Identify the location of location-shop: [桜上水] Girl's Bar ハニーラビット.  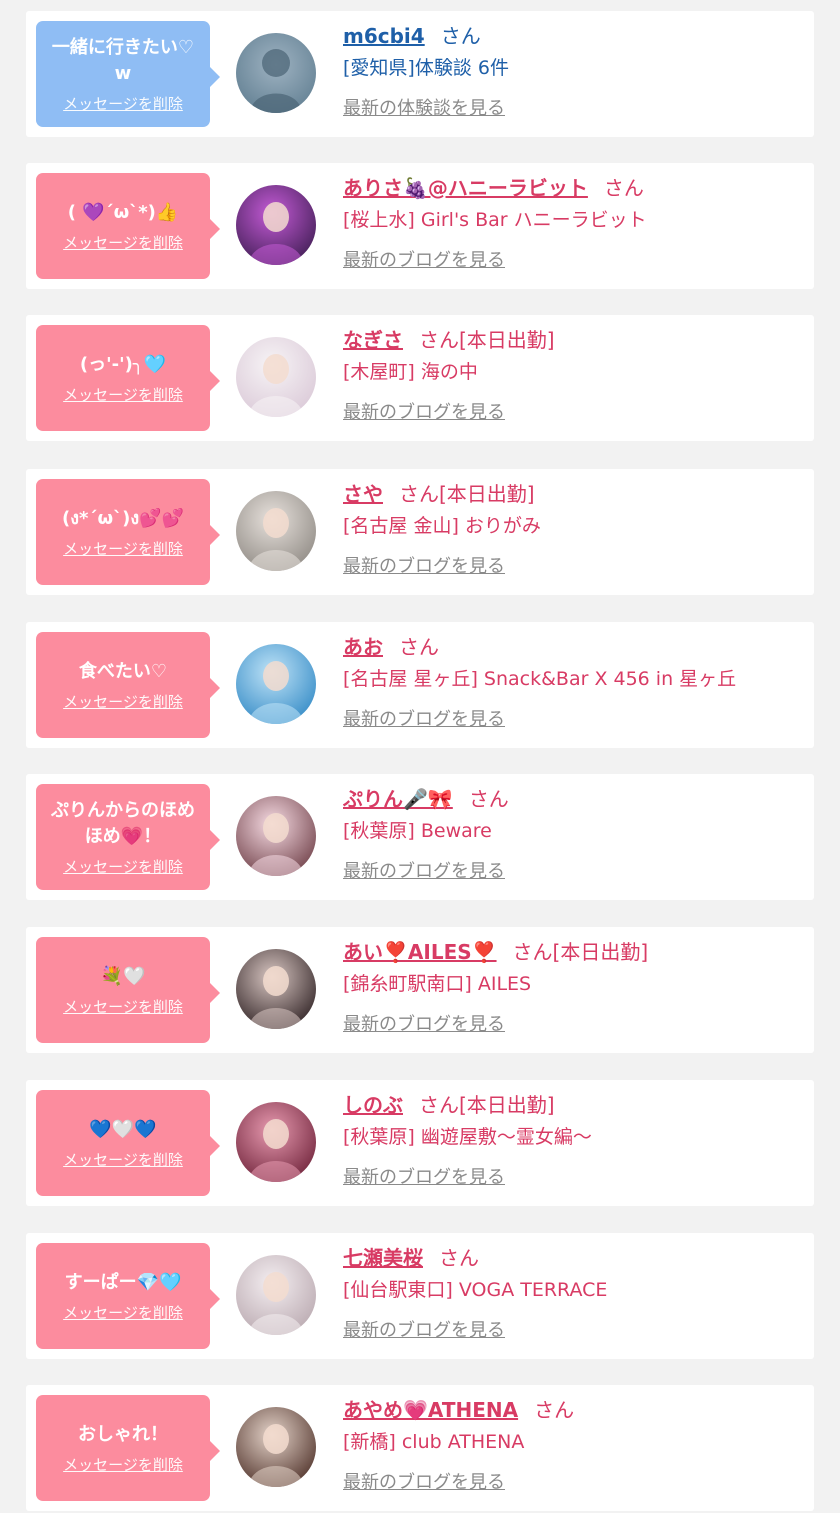
(495, 220).